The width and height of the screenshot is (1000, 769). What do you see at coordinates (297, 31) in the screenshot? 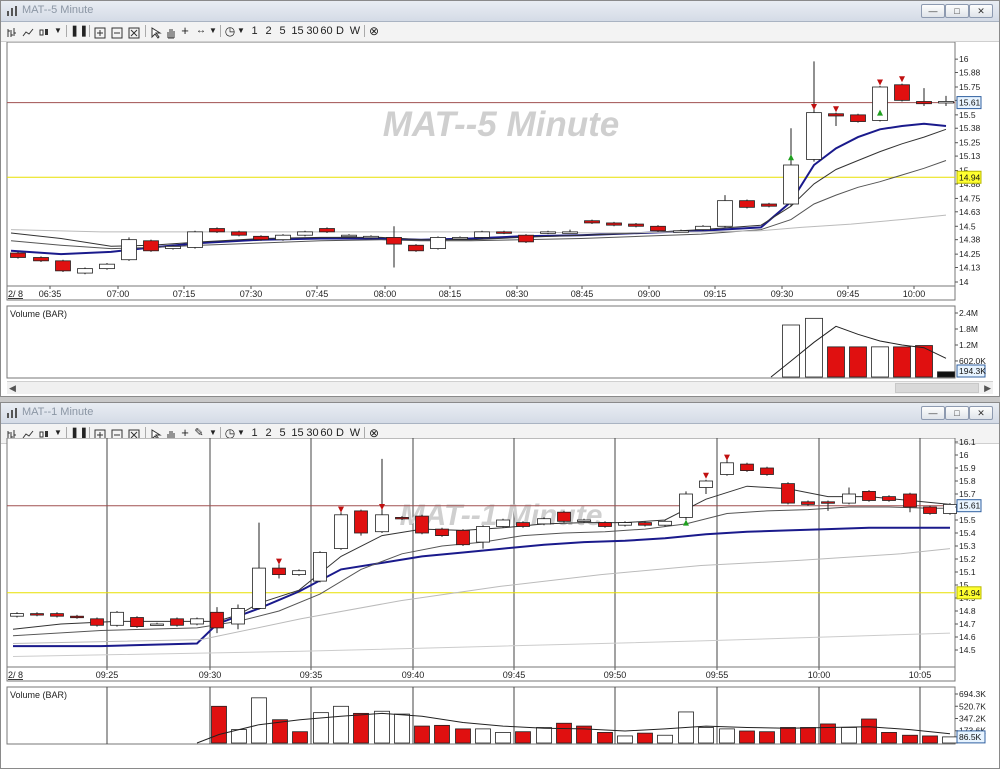
I see `interval-button-15: 15` at bounding box center [297, 31].